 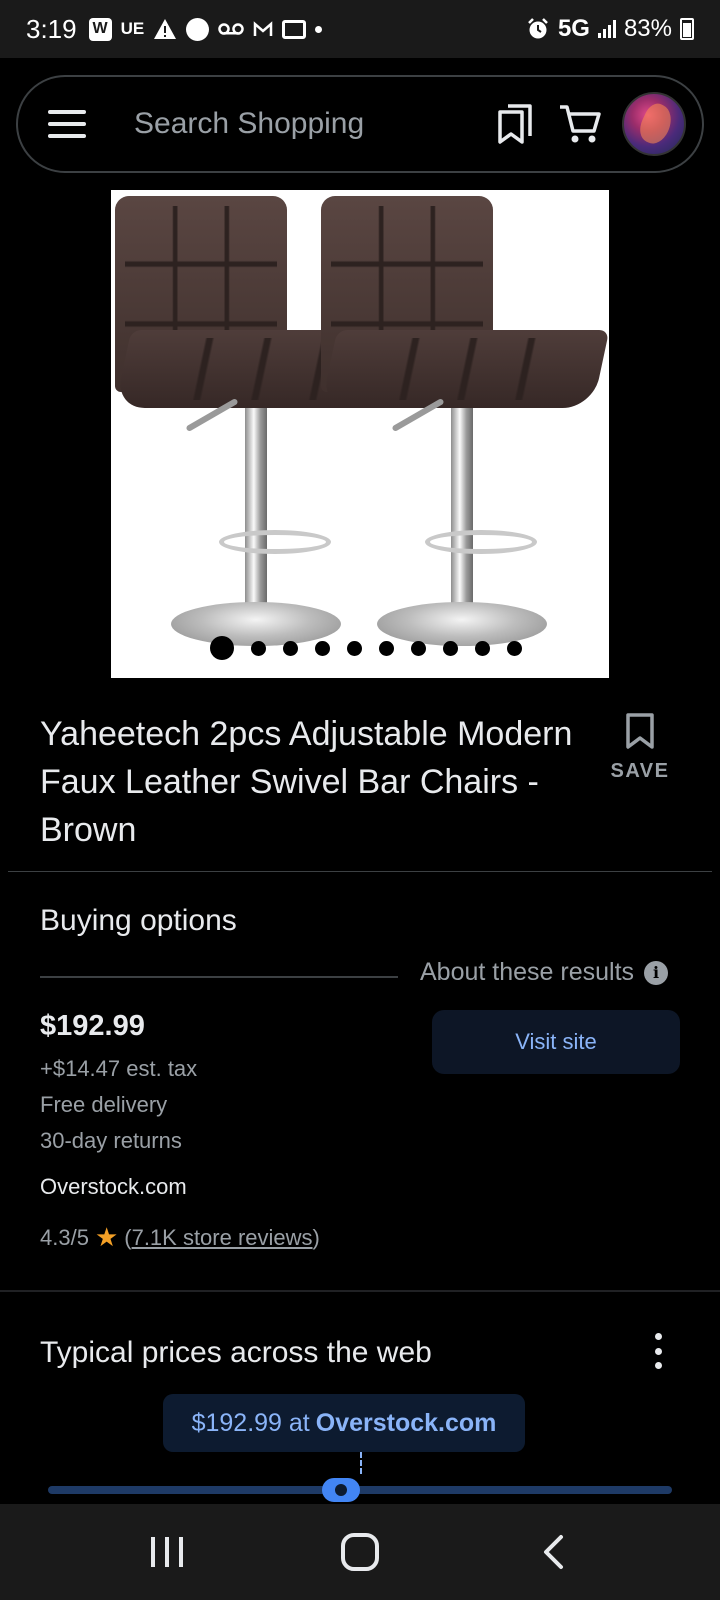 I want to click on back-button, so click(x=553, y=1552).